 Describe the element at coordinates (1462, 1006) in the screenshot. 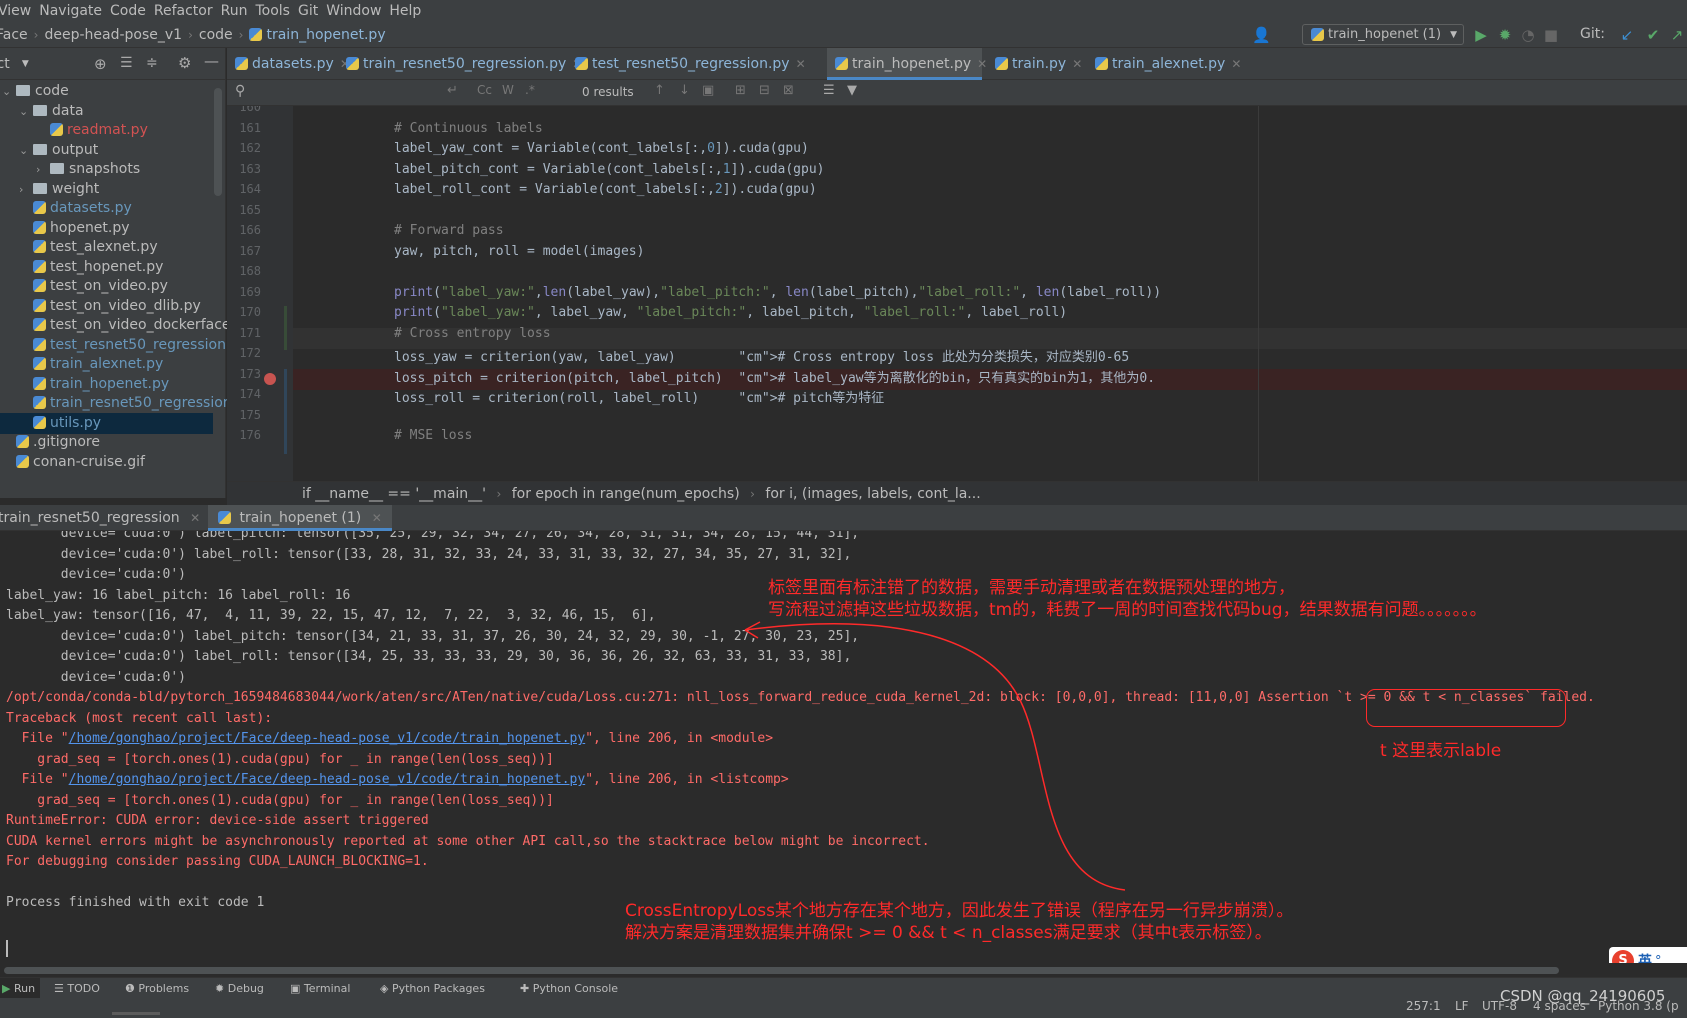

I see `status-line-separator: LF` at that location.